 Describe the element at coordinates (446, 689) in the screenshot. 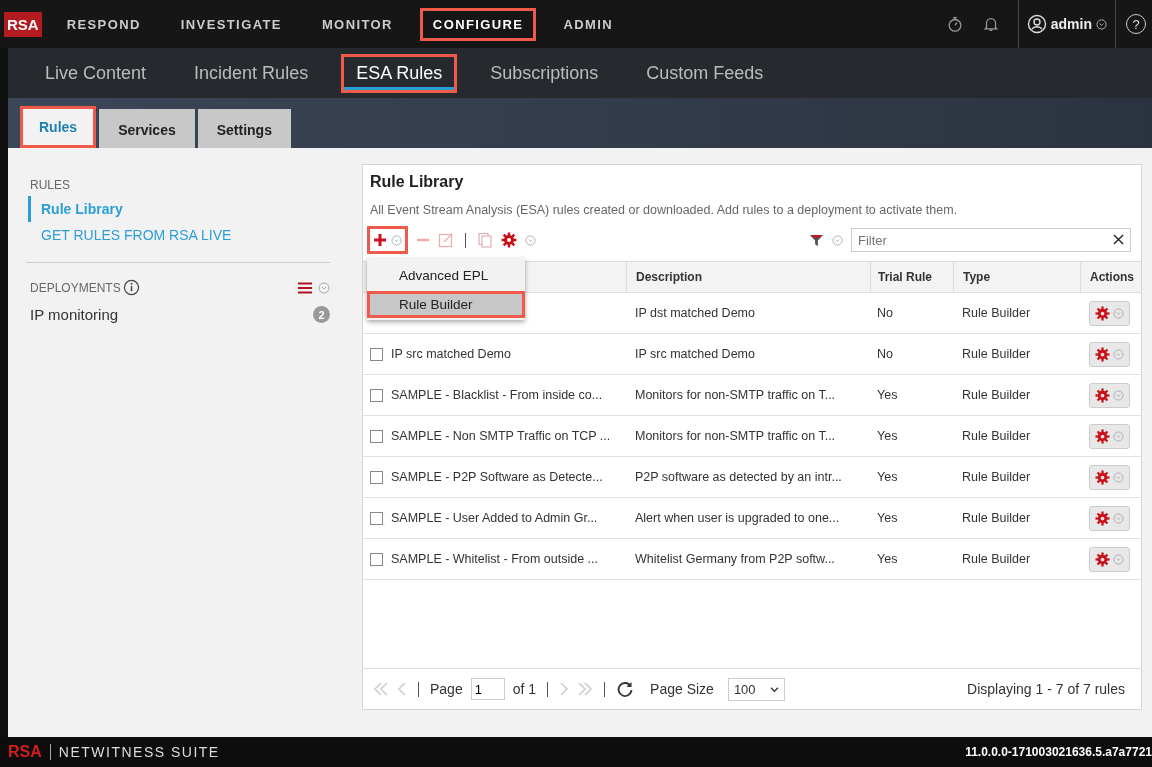

I see `page-label: Page` at that location.